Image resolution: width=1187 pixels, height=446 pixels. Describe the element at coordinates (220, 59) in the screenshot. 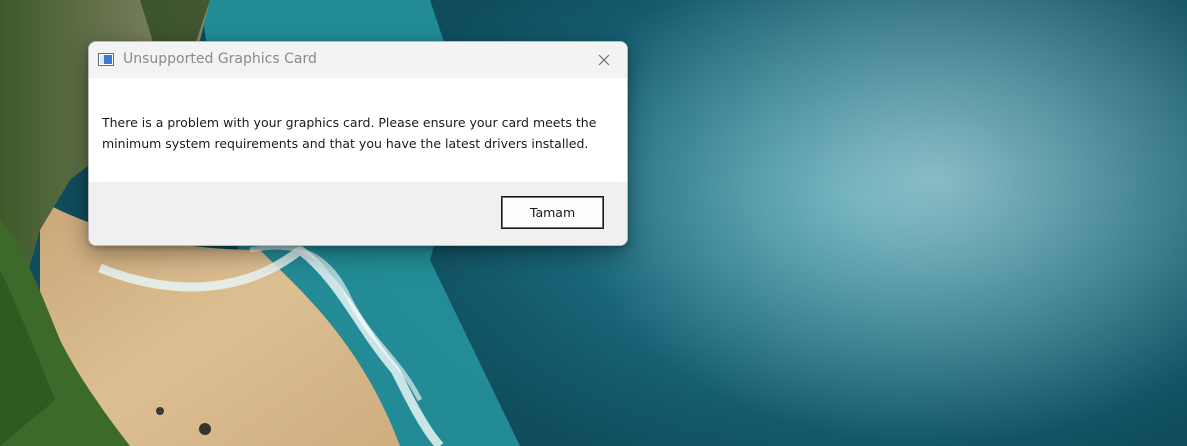

I see `dialog-title: Unsupported Graphics Card` at that location.